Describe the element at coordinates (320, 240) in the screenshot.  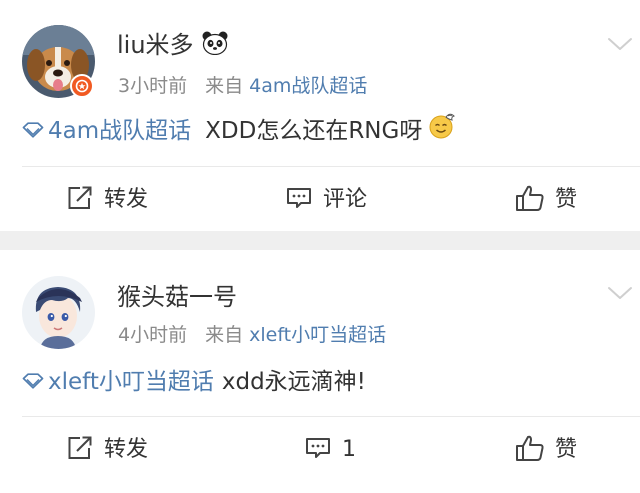
I see `post-separator` at that location.